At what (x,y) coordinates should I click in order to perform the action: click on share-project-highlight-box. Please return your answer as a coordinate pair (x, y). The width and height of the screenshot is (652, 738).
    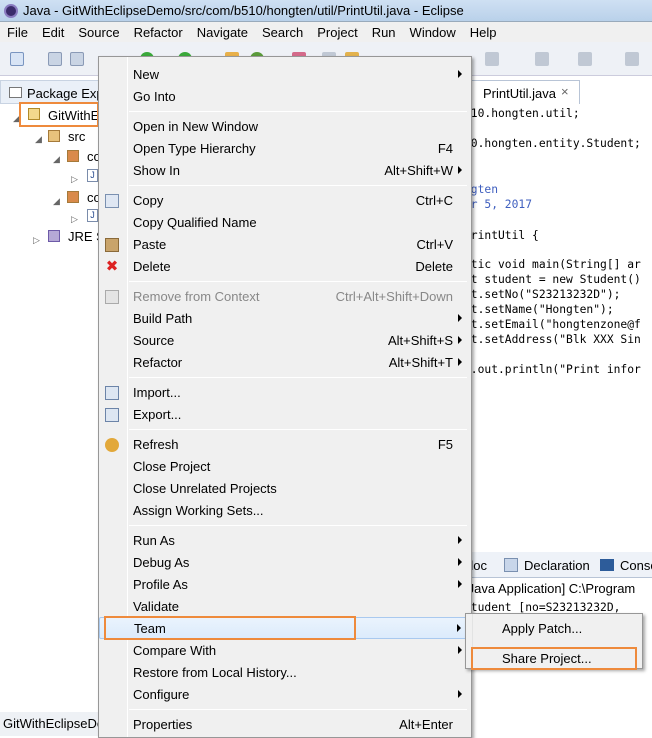
    Looking at the image, I should click on (554, 658).